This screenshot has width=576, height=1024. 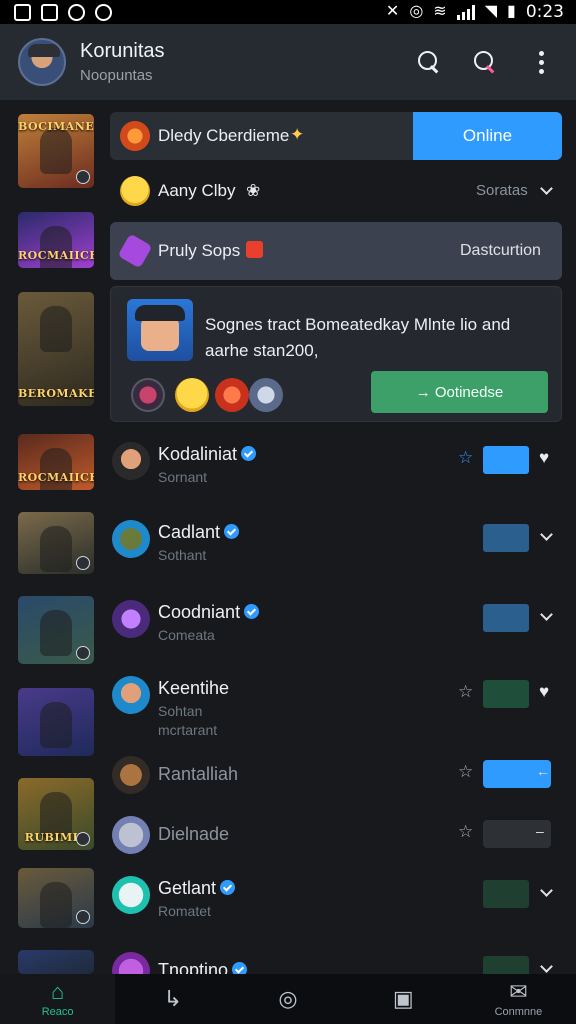 I want to click on search-button, so click(x=429, y=62).